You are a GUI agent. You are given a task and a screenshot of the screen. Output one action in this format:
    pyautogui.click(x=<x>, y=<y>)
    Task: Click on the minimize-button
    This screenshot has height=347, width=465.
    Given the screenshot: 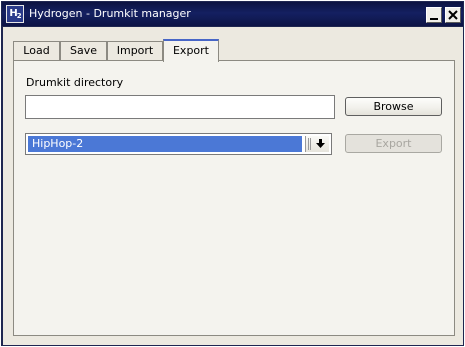 What is the action you would take?
    pyautogui.click(x=434, y=15)
    